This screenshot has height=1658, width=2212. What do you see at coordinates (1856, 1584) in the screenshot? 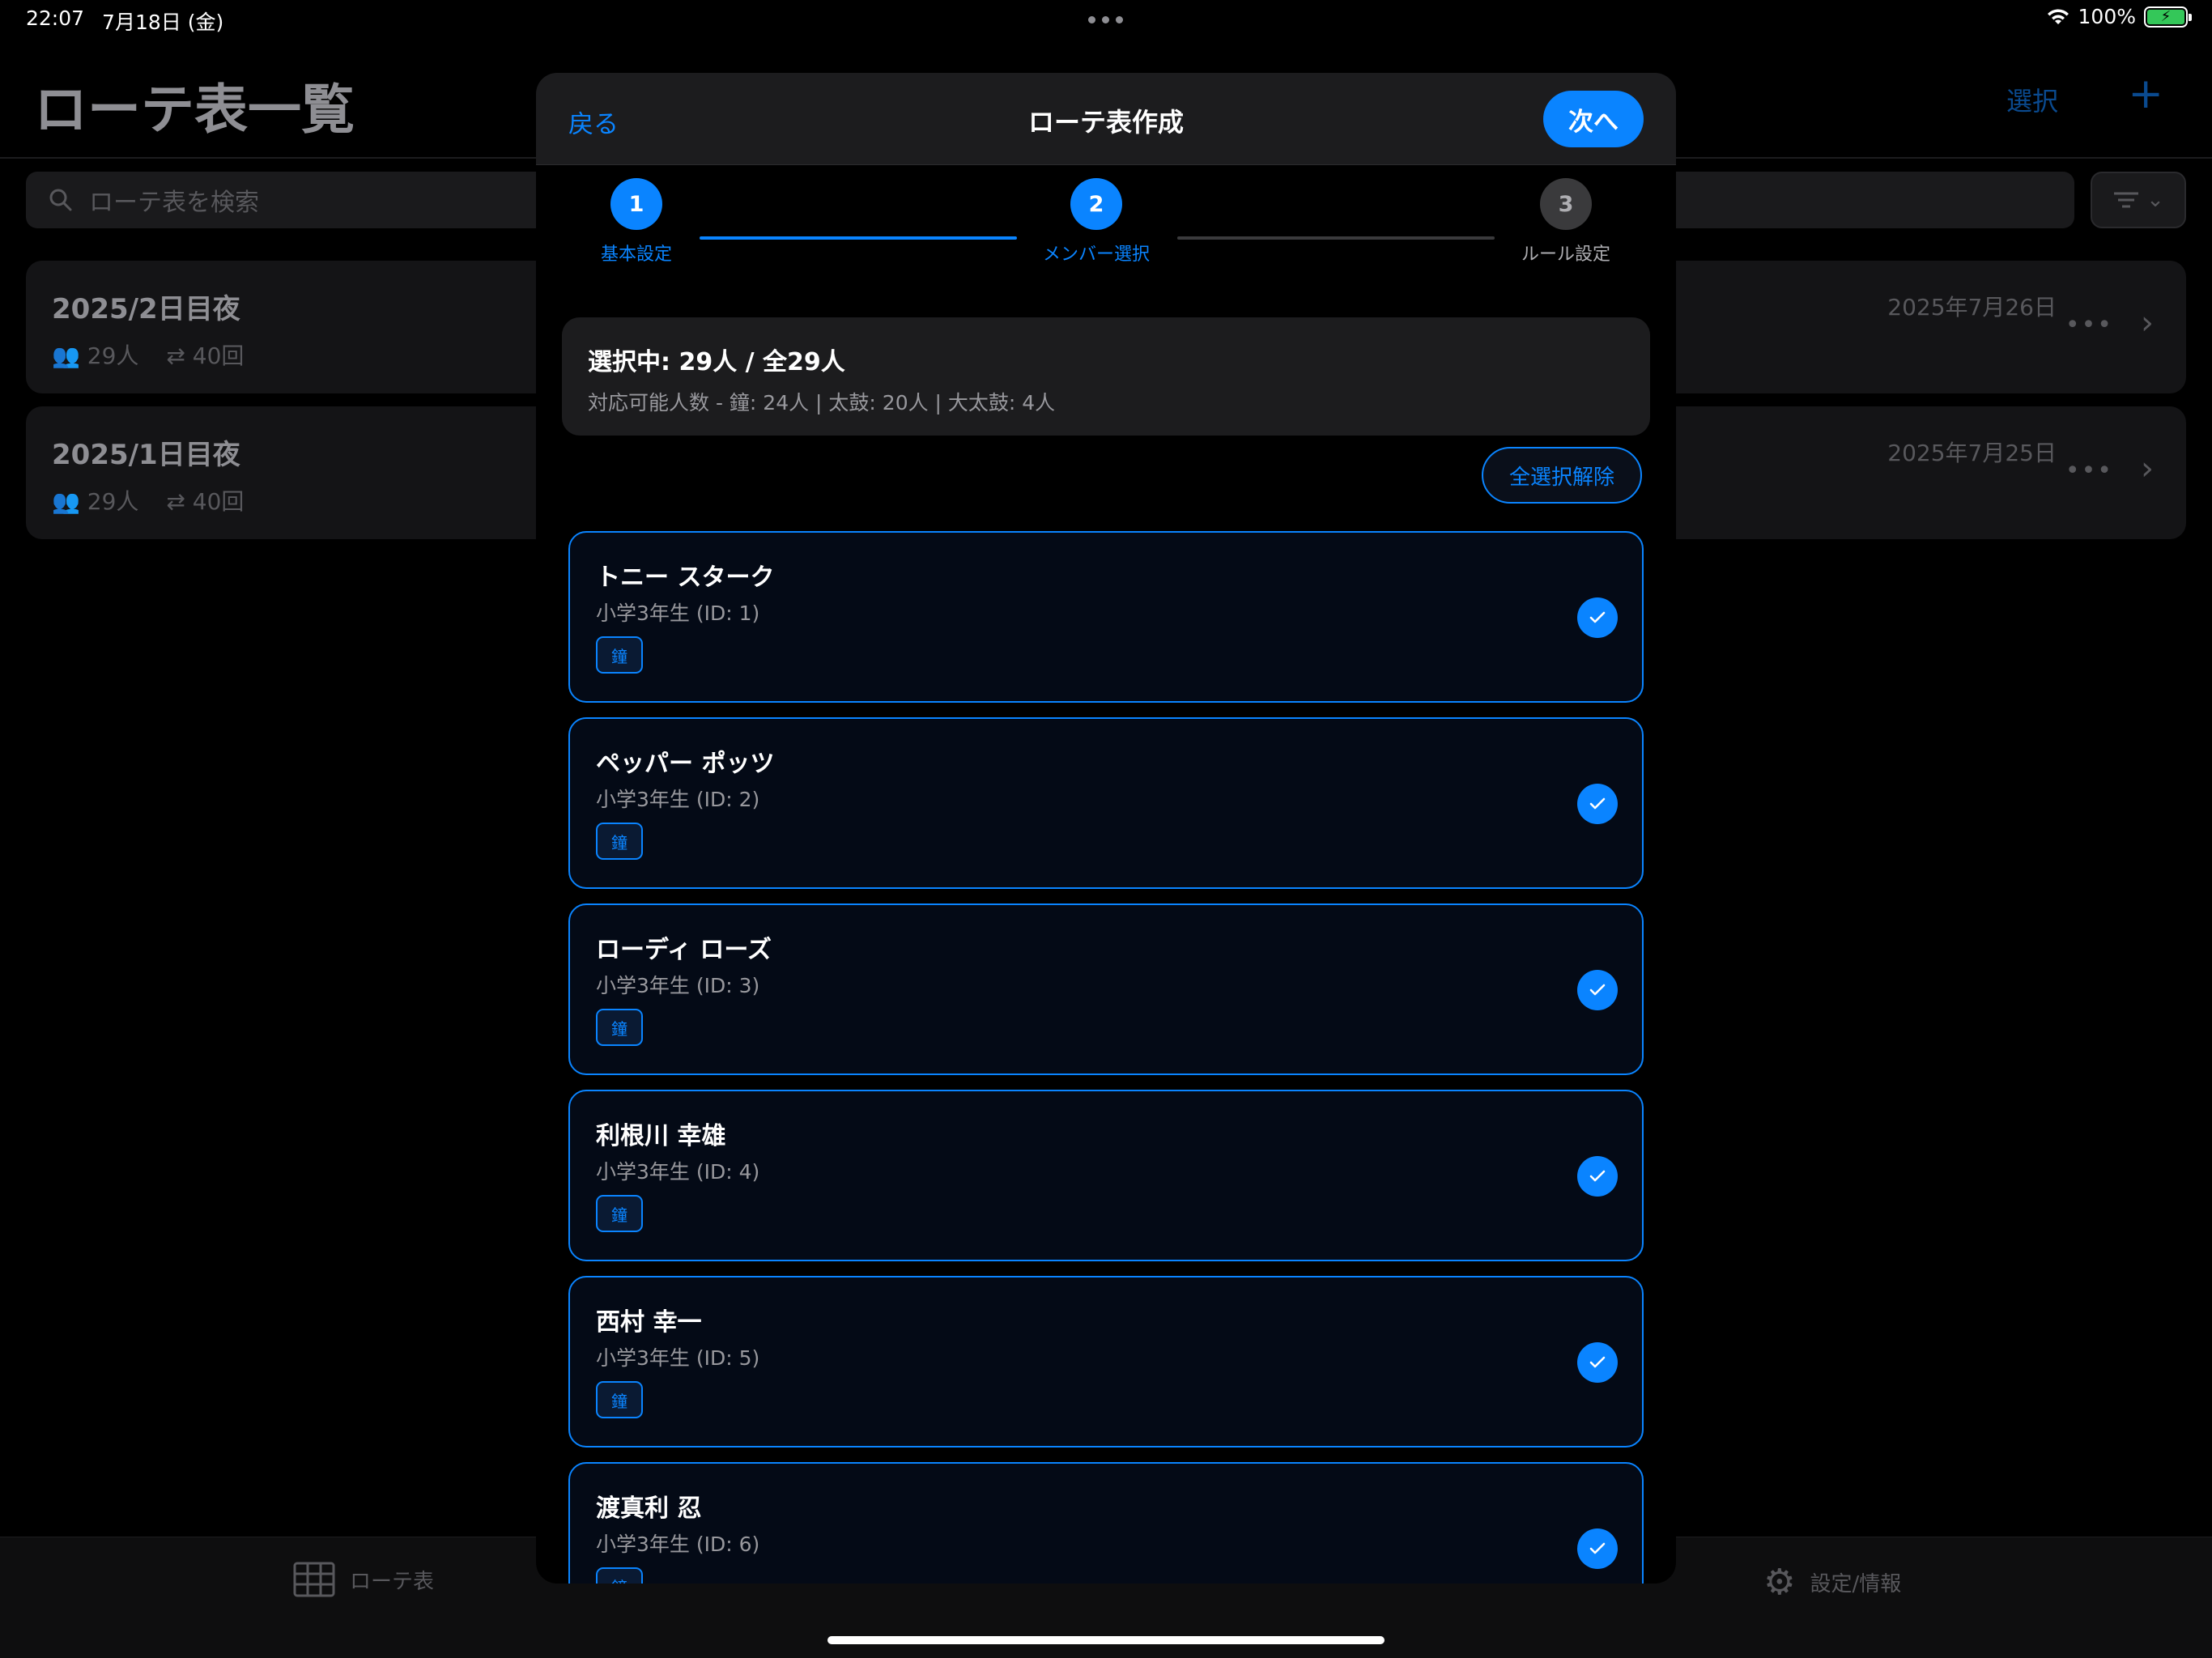
I see `tab-label: 設定/情報` at bounding box center [1856, 1584].